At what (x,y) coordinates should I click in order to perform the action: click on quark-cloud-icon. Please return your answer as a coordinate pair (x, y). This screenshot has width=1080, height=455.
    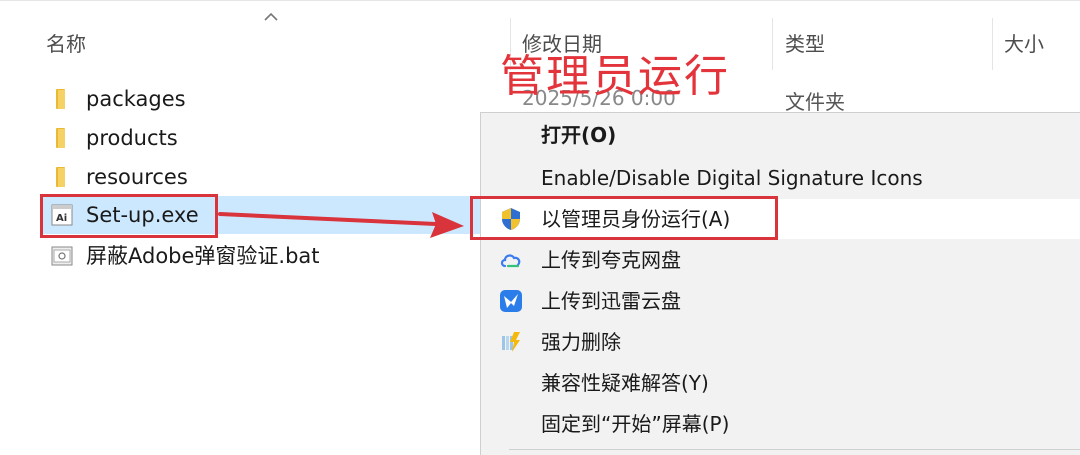
    Looking at the image, I should click on (510, 261).